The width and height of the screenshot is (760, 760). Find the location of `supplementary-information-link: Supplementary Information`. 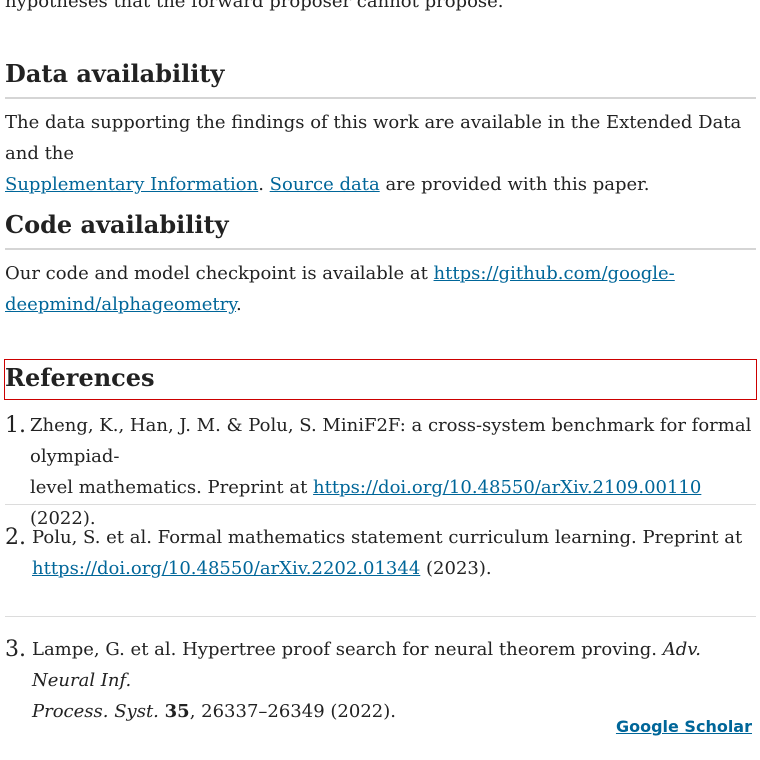

supplementary-information-link: Supplementary Information is located at coordinates (131, 184).